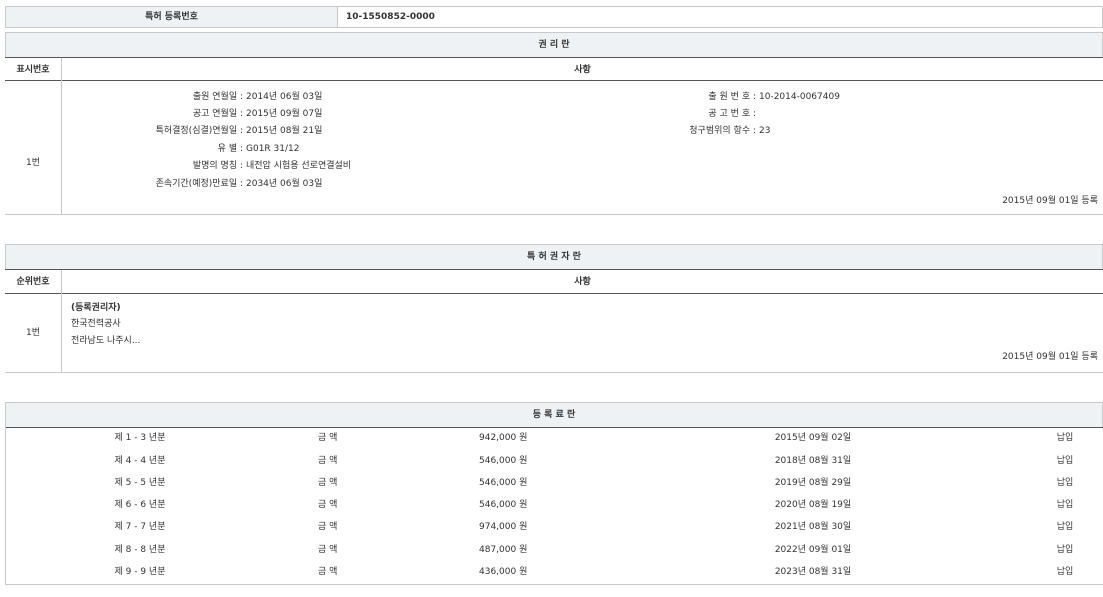 This screenshot has width=1103, height=597. I want to click on fee-status-4: 납입, so click(1065, 505).